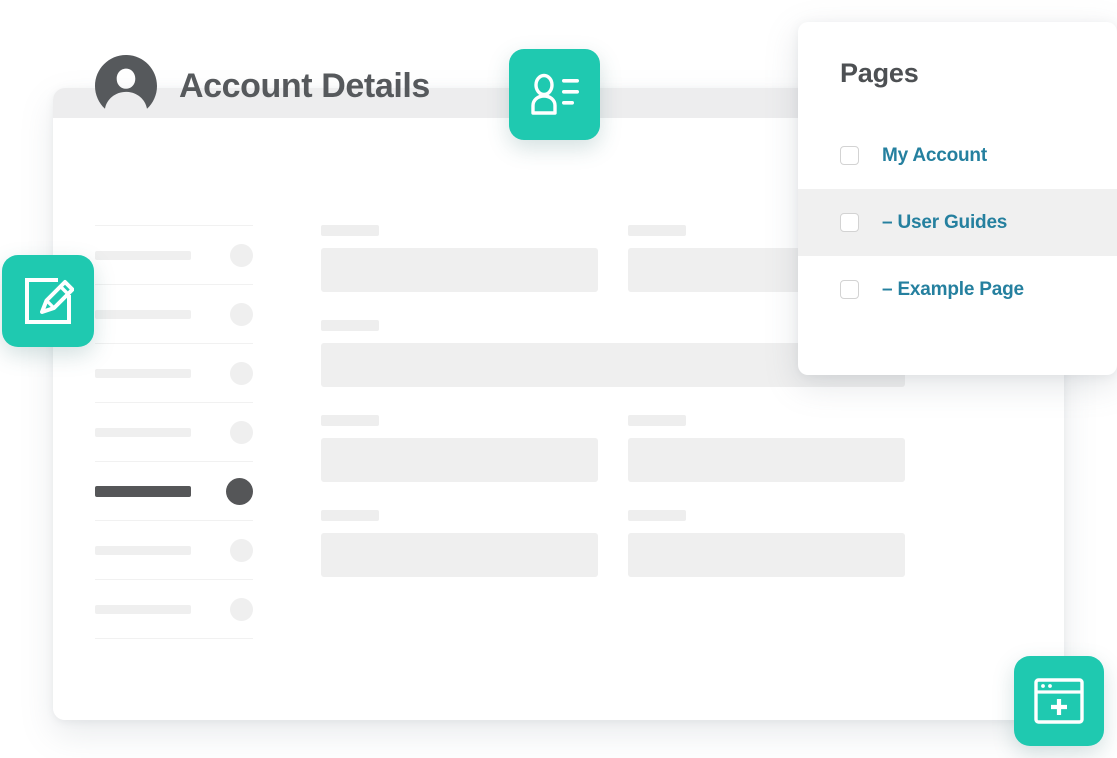  Describe the element at coordinates (945, 222) in the screenshot. I see `page-item-label: – User Guides` at that location.